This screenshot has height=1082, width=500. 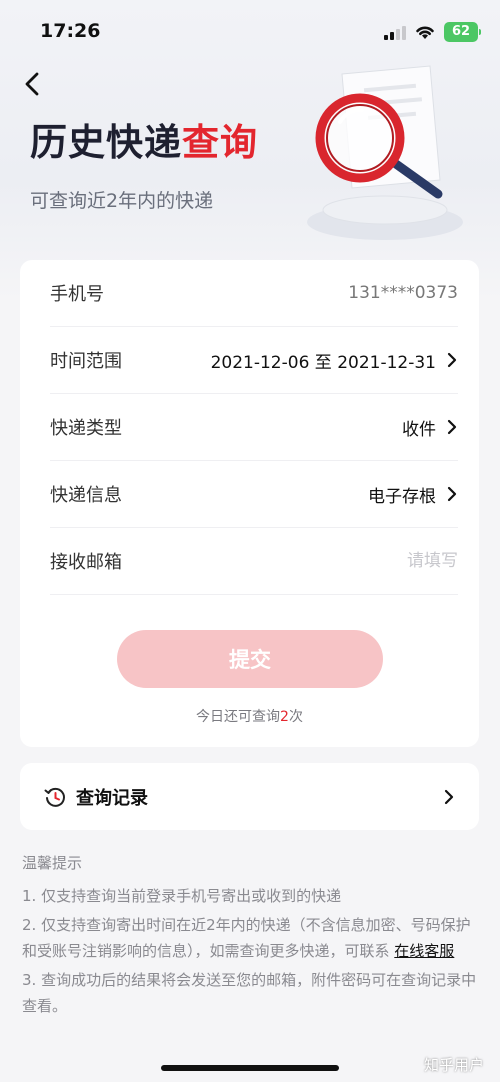 What do you see at coordinates (86, 562) in the screenshot?
I see `email-label: 接收邮箱` at bounding box center [86, 562].